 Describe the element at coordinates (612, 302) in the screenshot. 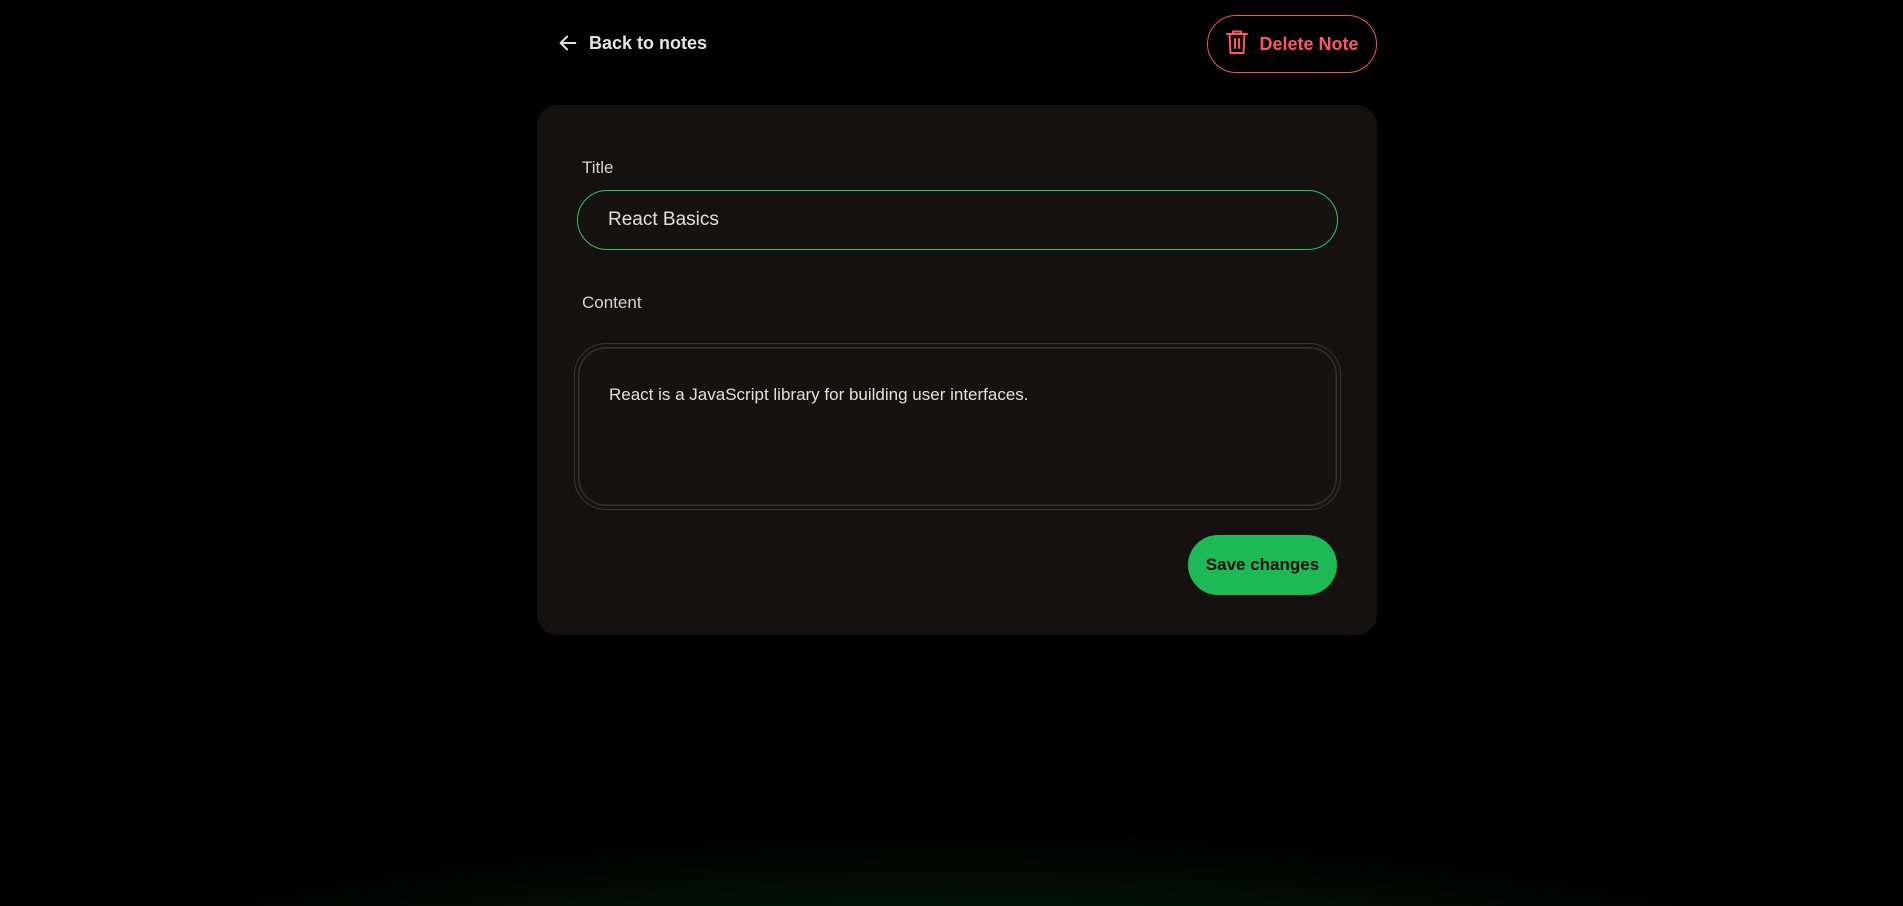

I see `content-field-label: Content` at that location.